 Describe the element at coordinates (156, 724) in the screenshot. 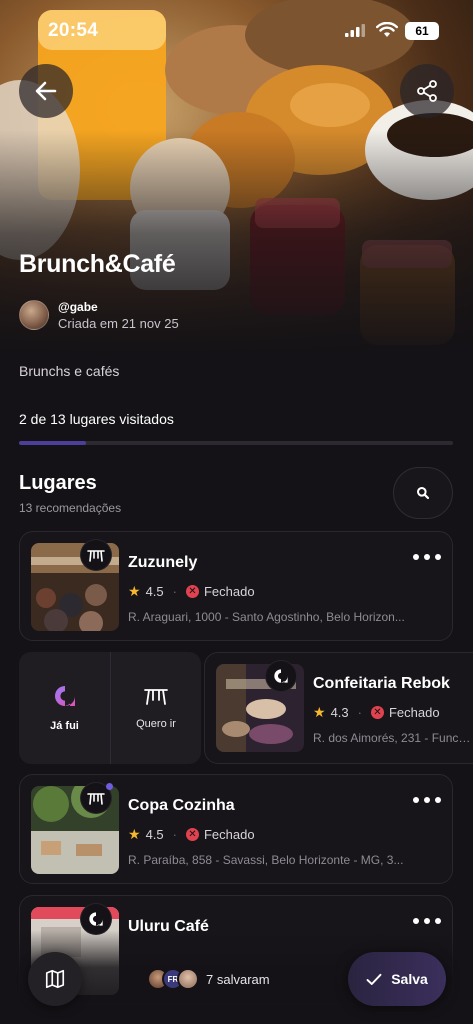

I see `want-to-go-action-label: Quero ir` at that location.